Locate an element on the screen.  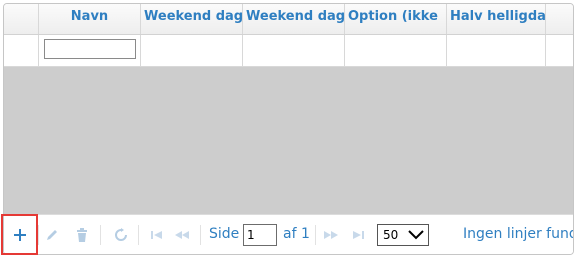
add-button-highlight is located at coordinates (19, 234).